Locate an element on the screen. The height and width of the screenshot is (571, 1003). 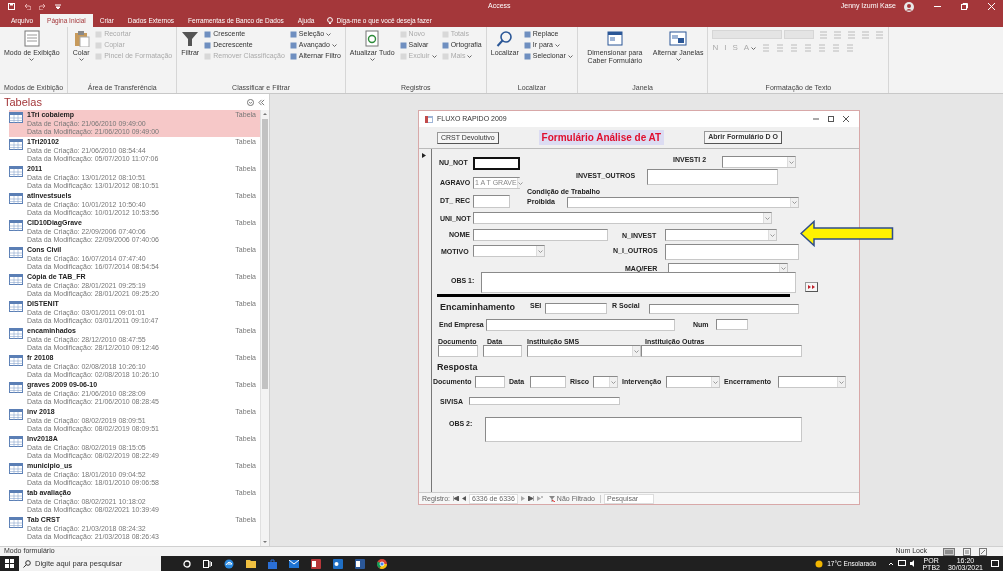
search-icon is located at coordinates (27, 563).